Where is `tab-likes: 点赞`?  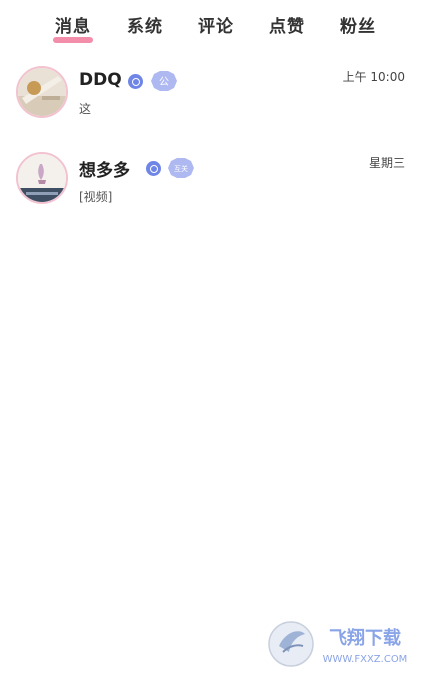
tab-likes: 点赞 is located at coordinates (287, 24).